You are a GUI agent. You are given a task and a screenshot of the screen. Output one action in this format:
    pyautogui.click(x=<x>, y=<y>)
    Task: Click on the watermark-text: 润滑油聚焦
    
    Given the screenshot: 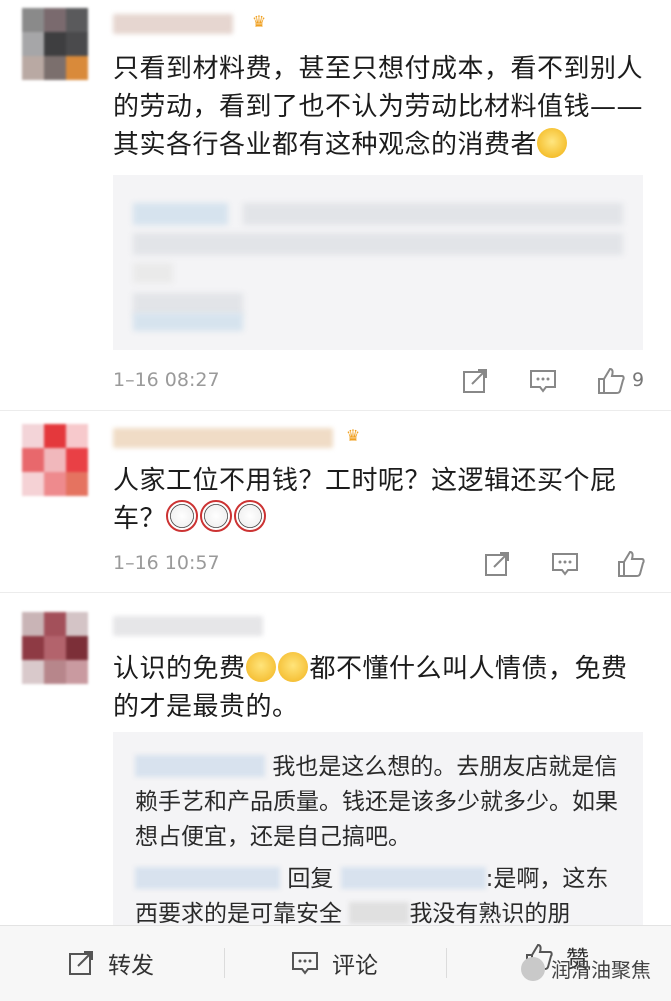 What is the action you would take?
    pyautogui.click(x=601, y=970)
    